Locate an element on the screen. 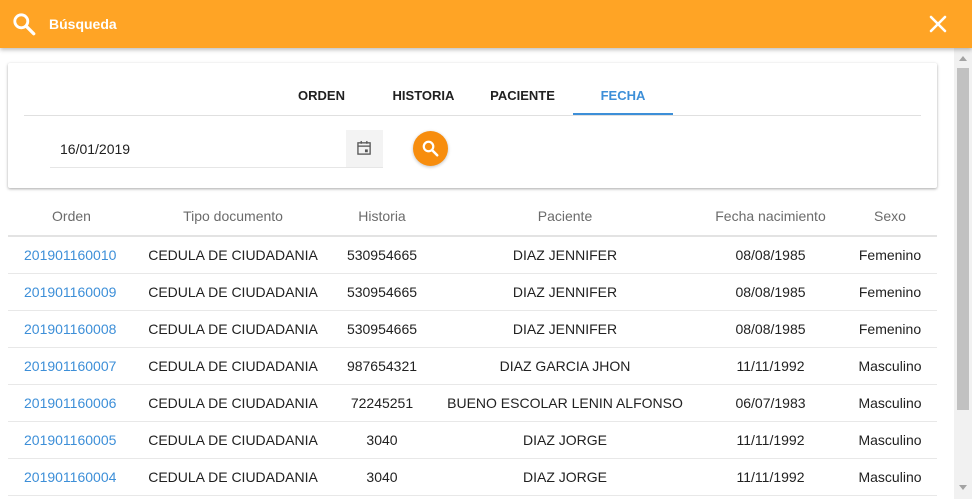  orden-link: 201901160007 is located at coordinates (79, 366).